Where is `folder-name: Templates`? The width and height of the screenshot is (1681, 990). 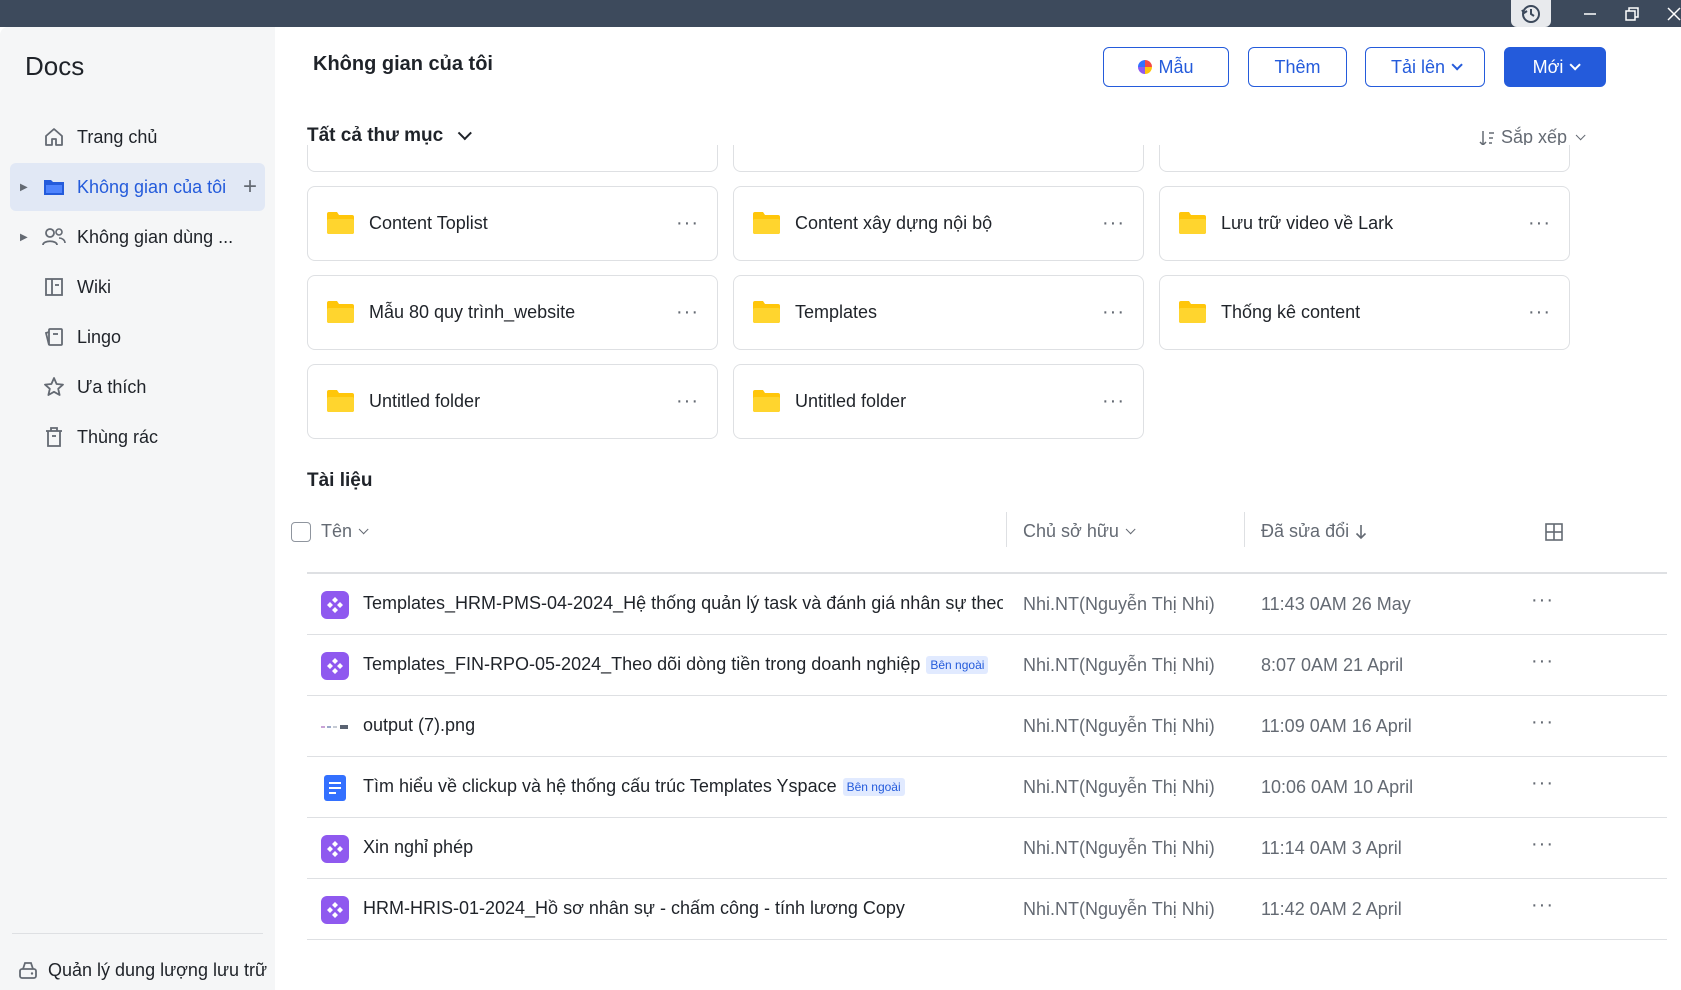 folder-name: Templates is located at coordinates (836, 312).